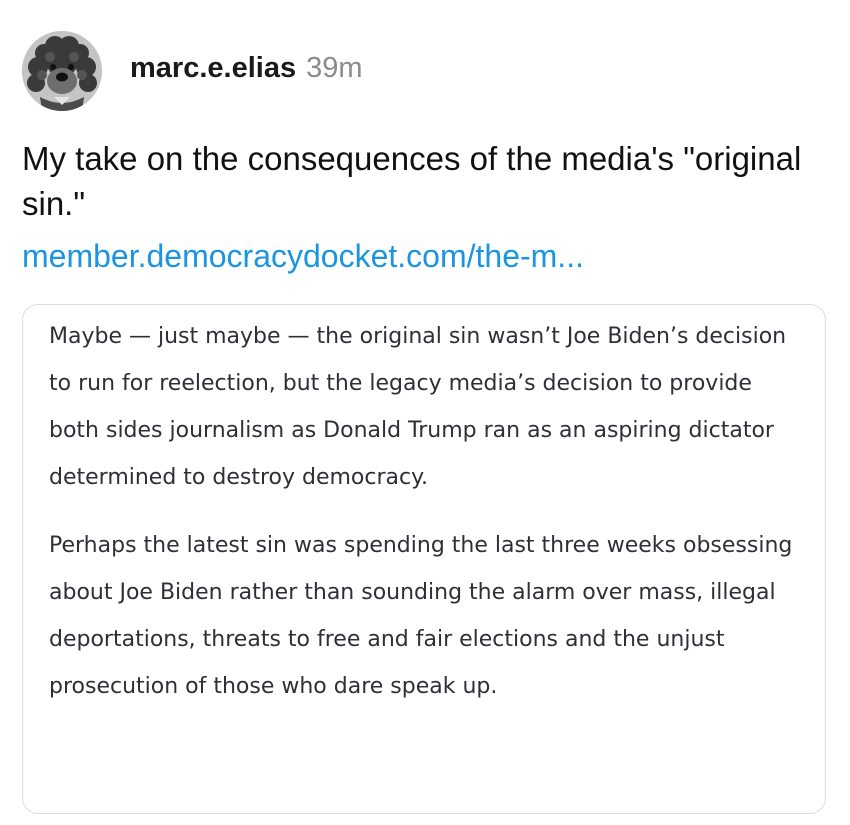 Image resolution: width=850 pixels, height=825 pixels. Describe the element at coordinates (213, 68) in the screenshot. I see `author-username: marc.e.elias` at that location.